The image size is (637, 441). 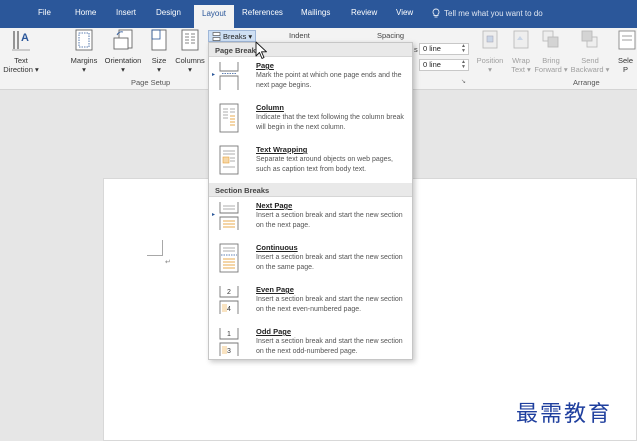 What do you see at coordinates (436, 13) in the screenshot?
I see `lightbulb-icon` at bounding box center [436, 13].